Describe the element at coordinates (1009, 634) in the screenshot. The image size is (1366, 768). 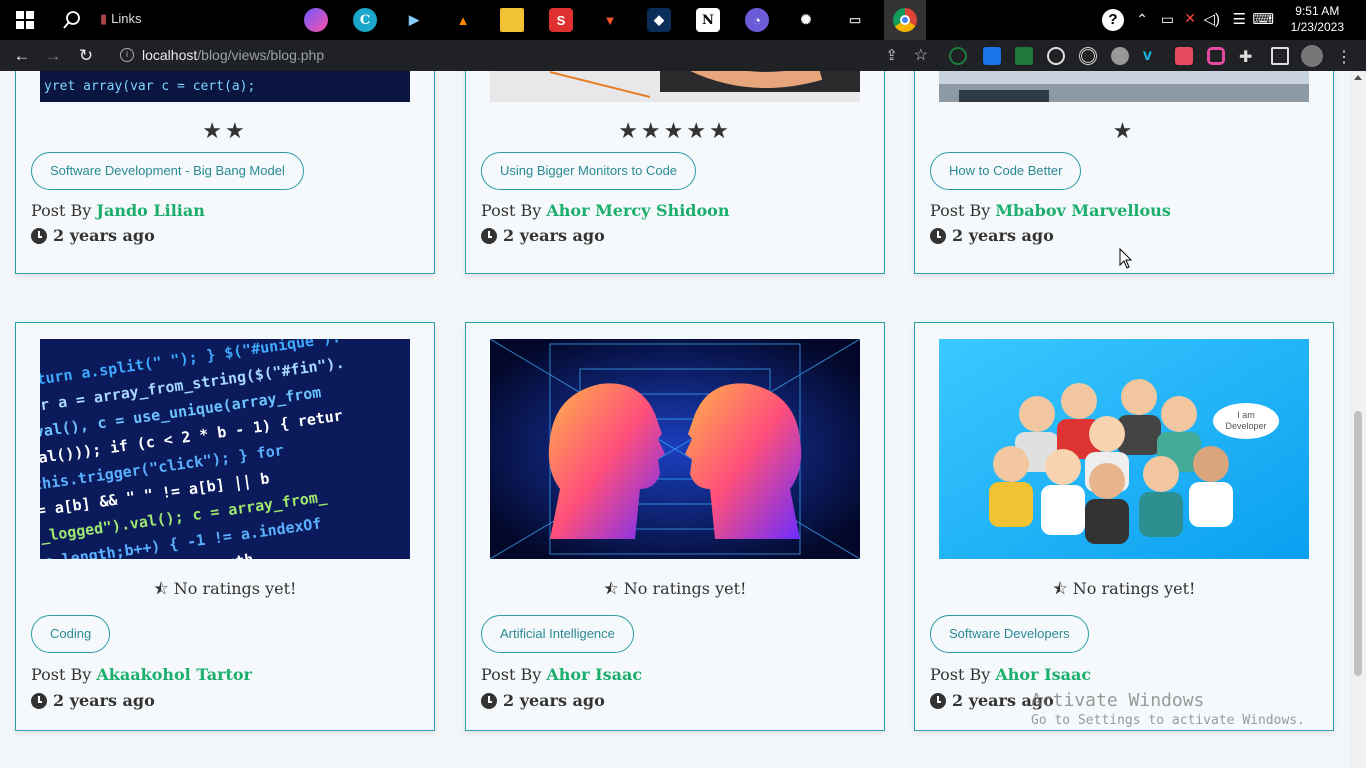
I see `category-tag: Software Developers` at that location.